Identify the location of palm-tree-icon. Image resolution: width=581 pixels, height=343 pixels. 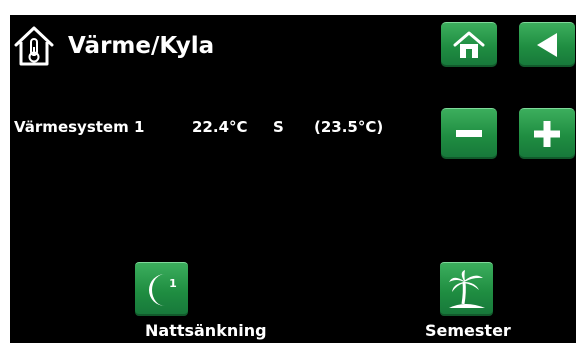
(466, 288).